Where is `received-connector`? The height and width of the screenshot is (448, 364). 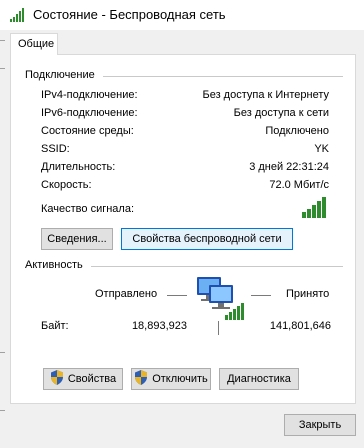 received-connector is located at coordinates (261, 295).